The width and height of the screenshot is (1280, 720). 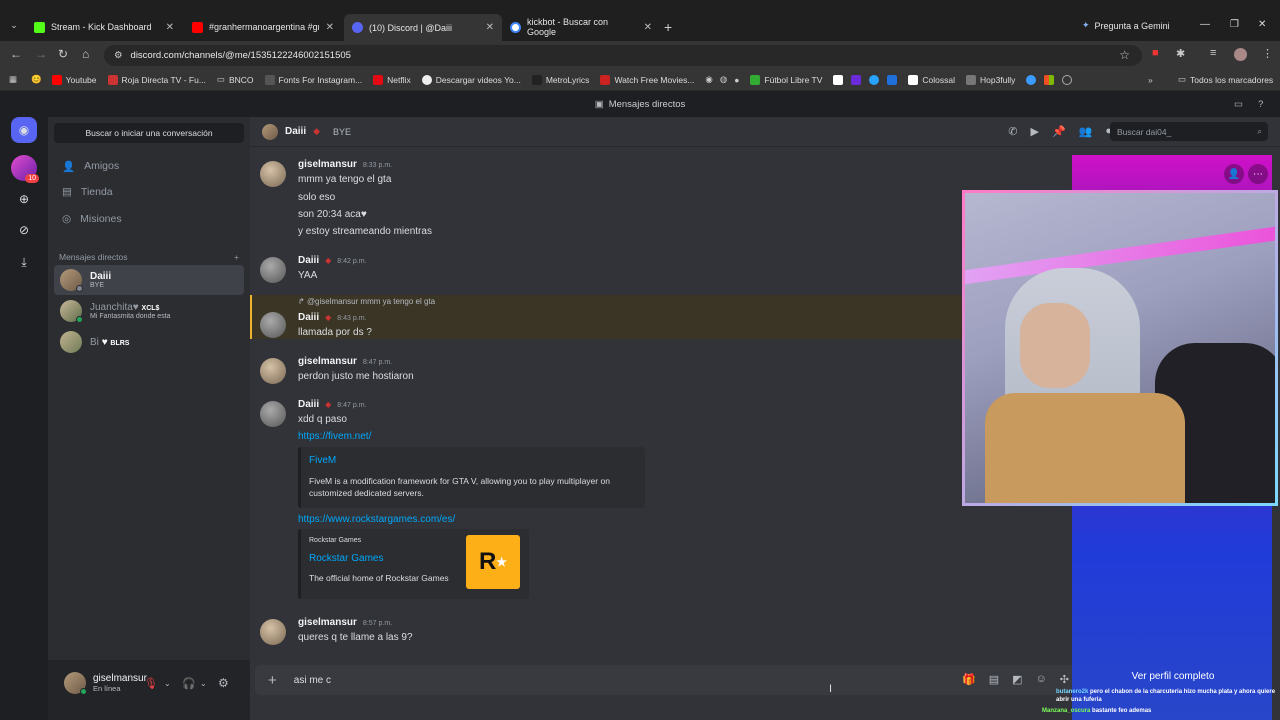 What do you see at coordinates (25, 169) in the screenshot?
I see `server-icon: 10` at bounding box center [25, 169].